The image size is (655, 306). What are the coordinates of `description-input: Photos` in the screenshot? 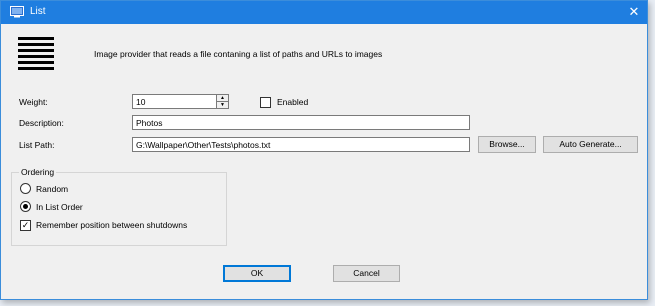 It's located at (301, 122).